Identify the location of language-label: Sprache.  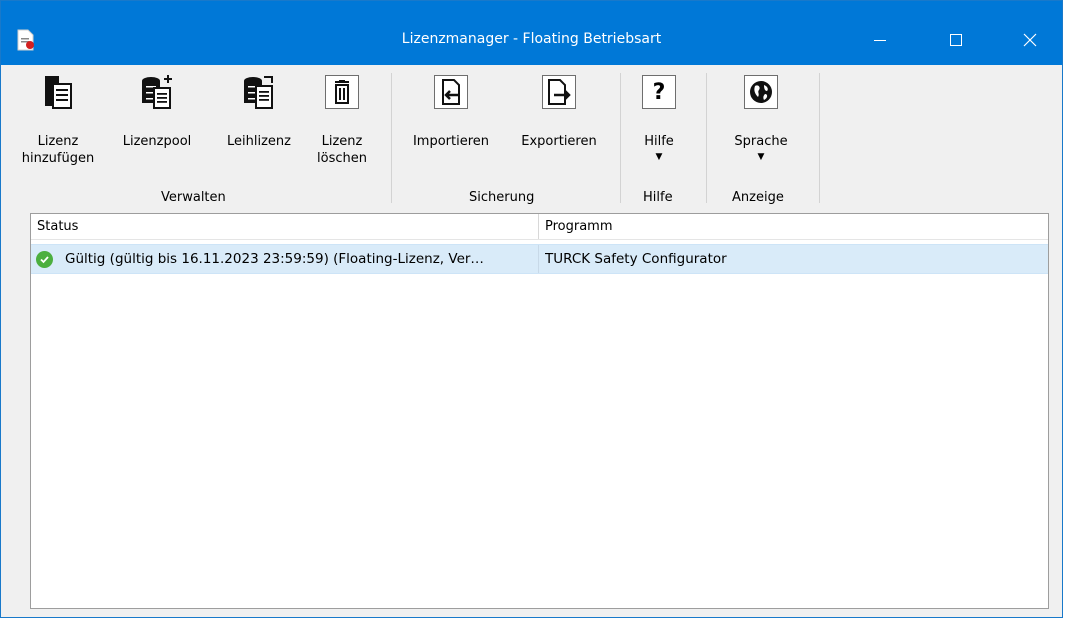
(761, 141).